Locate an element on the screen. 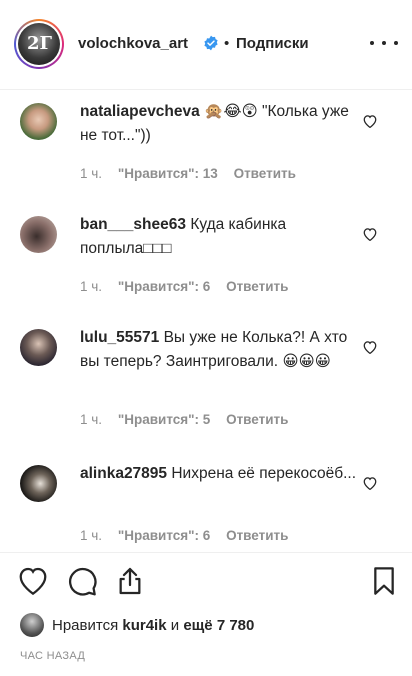  commenter-username: nataliapevcheva is located at coordinates (140, 111).